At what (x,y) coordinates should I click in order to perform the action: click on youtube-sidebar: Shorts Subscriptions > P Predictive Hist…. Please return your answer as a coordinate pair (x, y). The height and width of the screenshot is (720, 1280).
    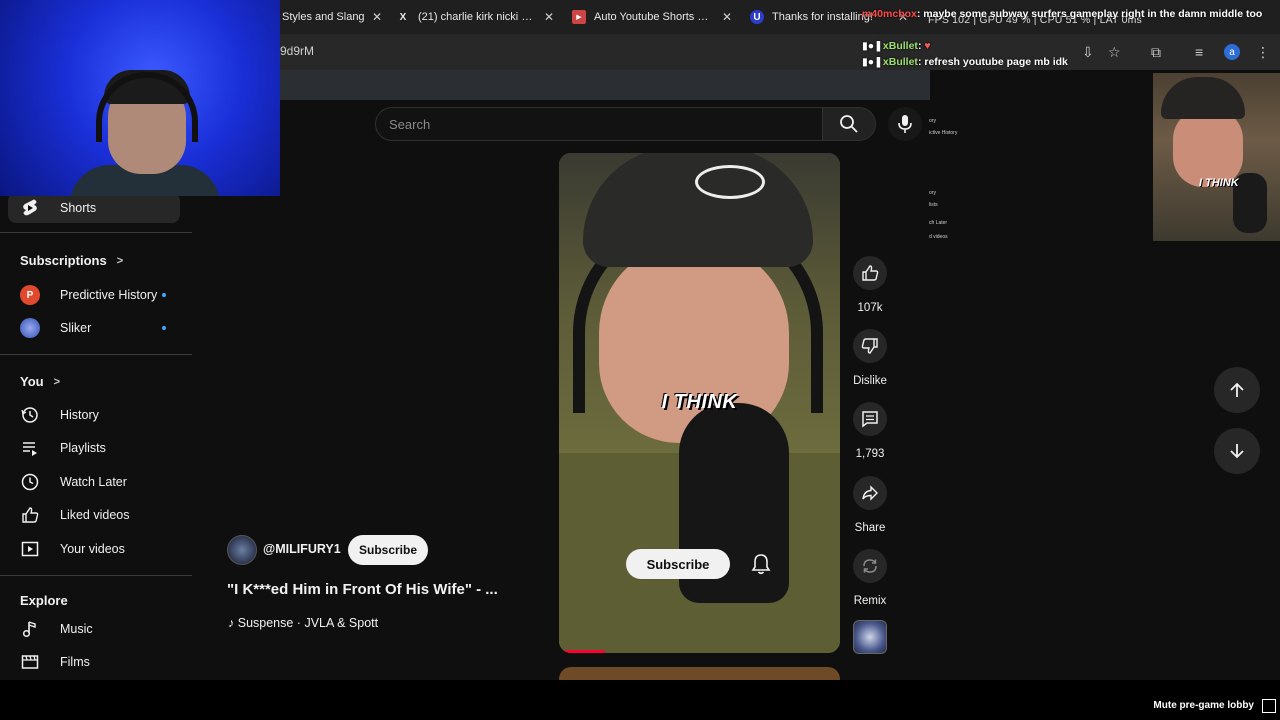
    Looking at the image, I should click on (96, 436).